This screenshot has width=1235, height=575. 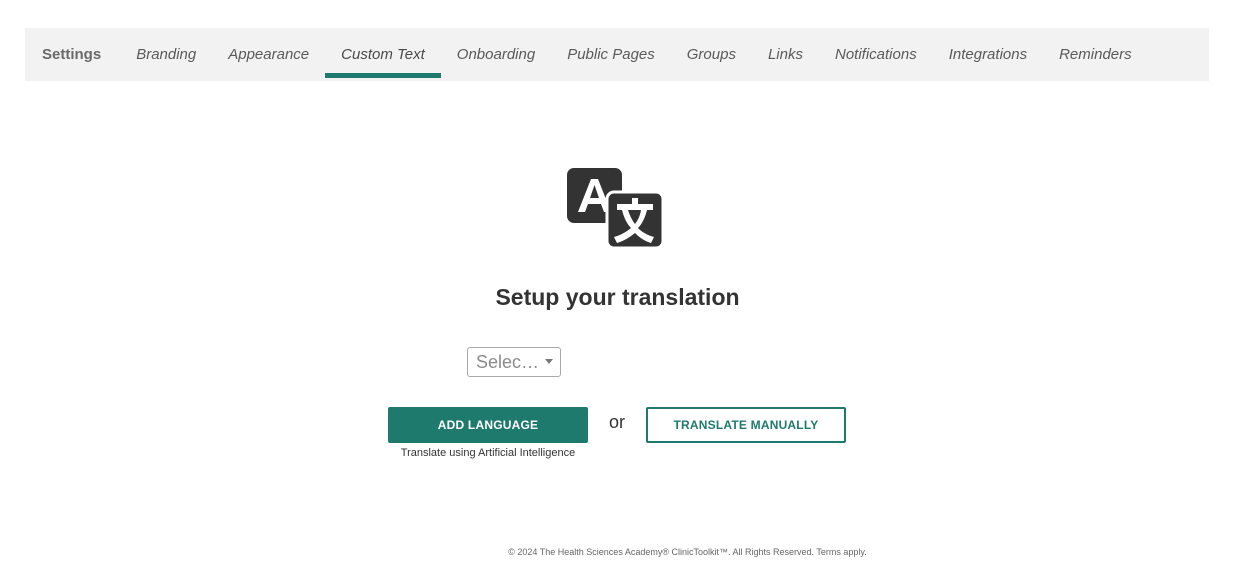 I want to click on add-language-button: ADD LANGUAGE, so click(x=488, y=425).